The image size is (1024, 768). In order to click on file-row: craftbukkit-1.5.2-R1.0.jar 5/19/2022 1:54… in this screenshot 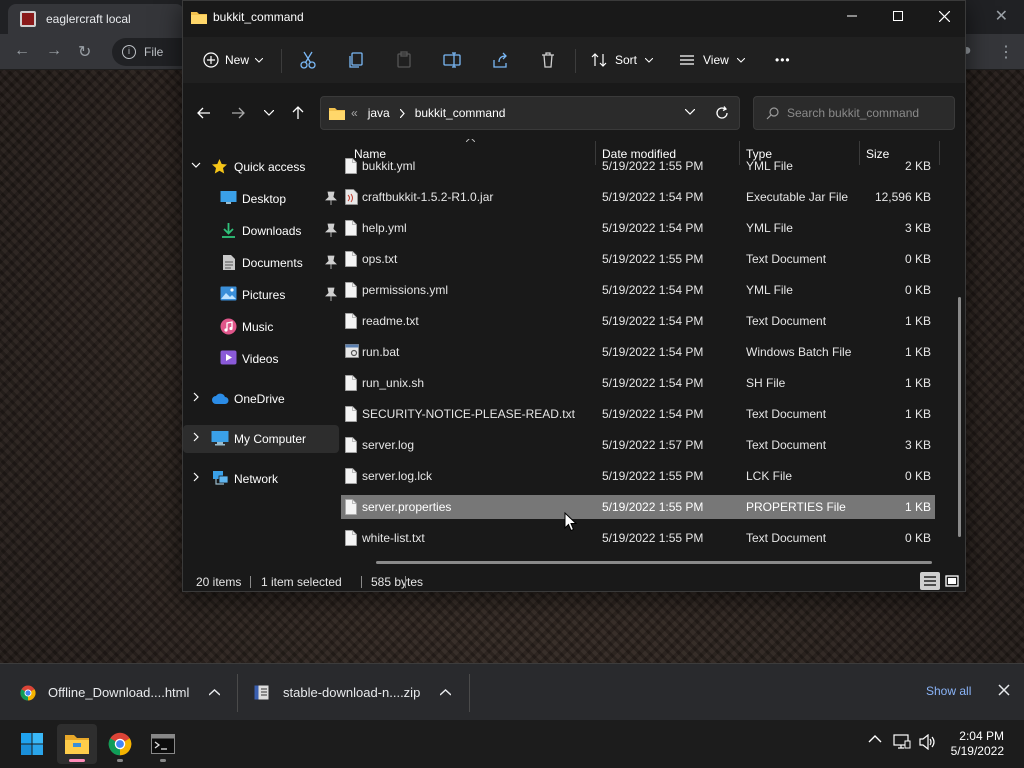, I will do `click(638, 197)`.